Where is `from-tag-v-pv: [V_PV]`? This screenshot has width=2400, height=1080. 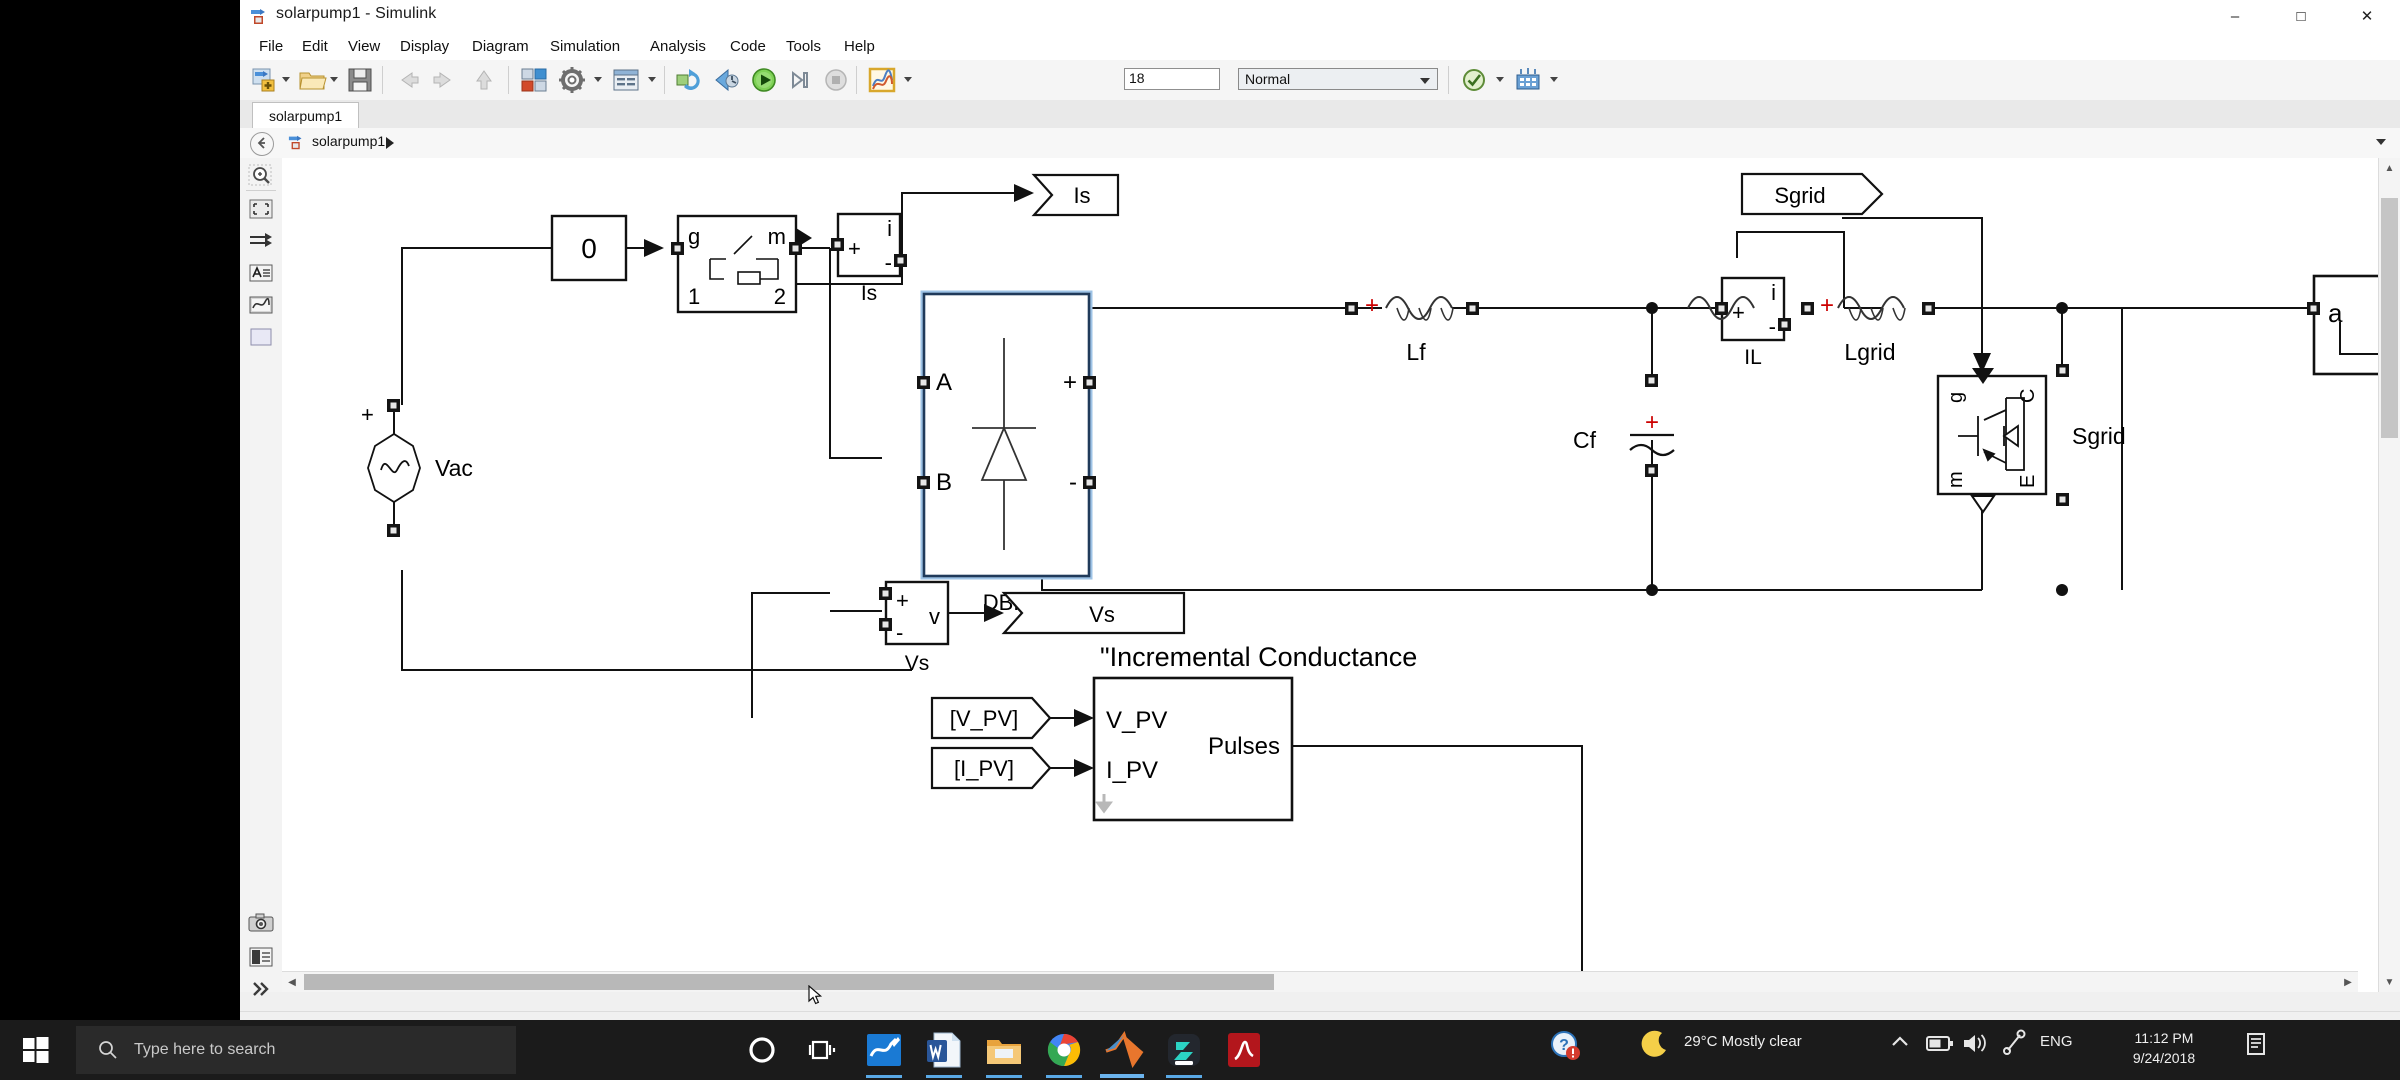 from-tag-v-pv: [V_PV] is located at coordinates (991, 718).